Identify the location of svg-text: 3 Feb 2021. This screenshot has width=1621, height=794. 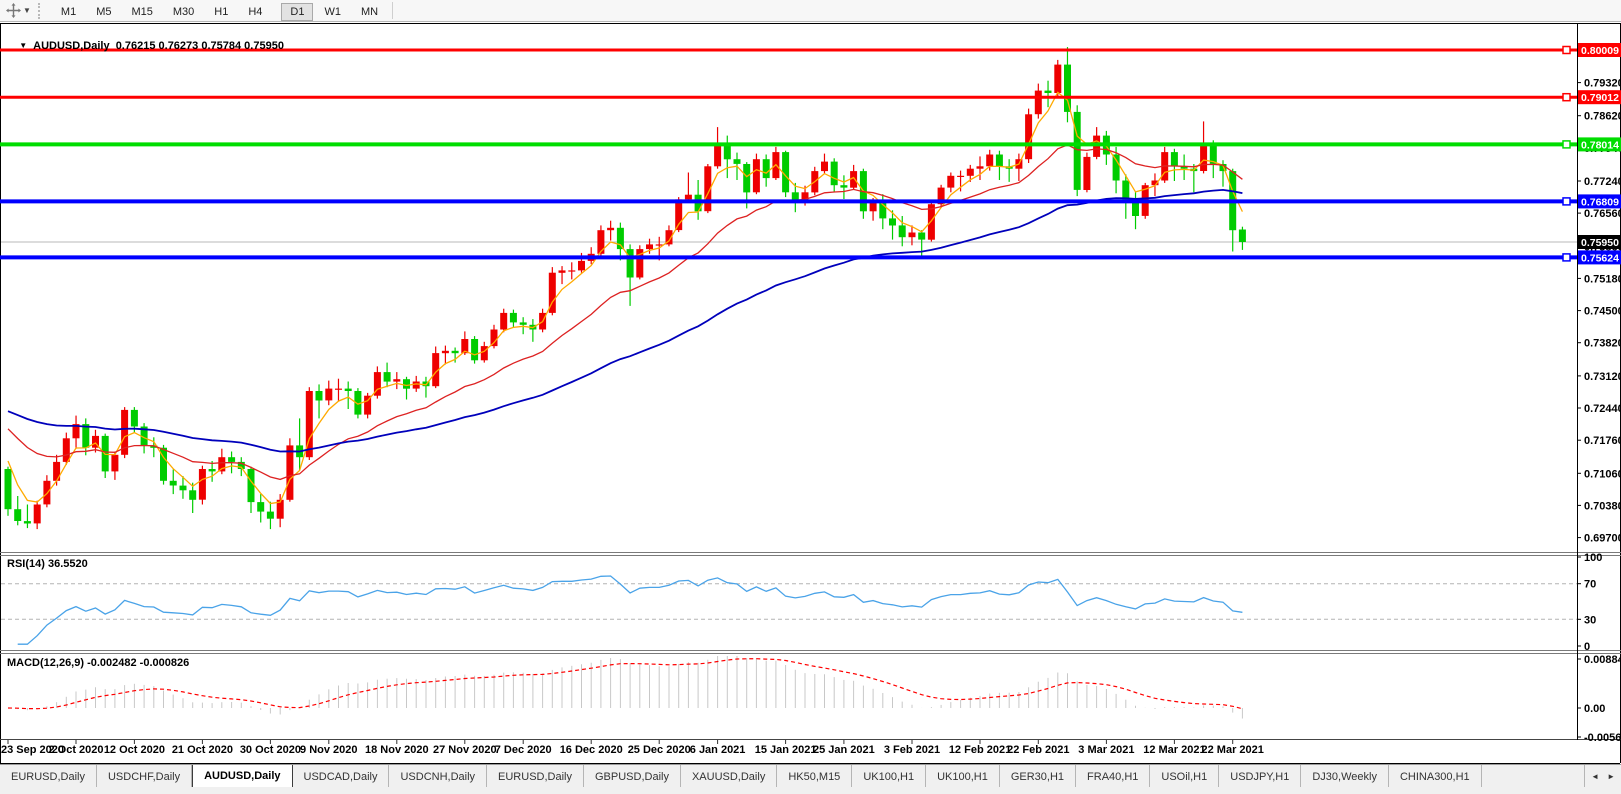
(912, 750).